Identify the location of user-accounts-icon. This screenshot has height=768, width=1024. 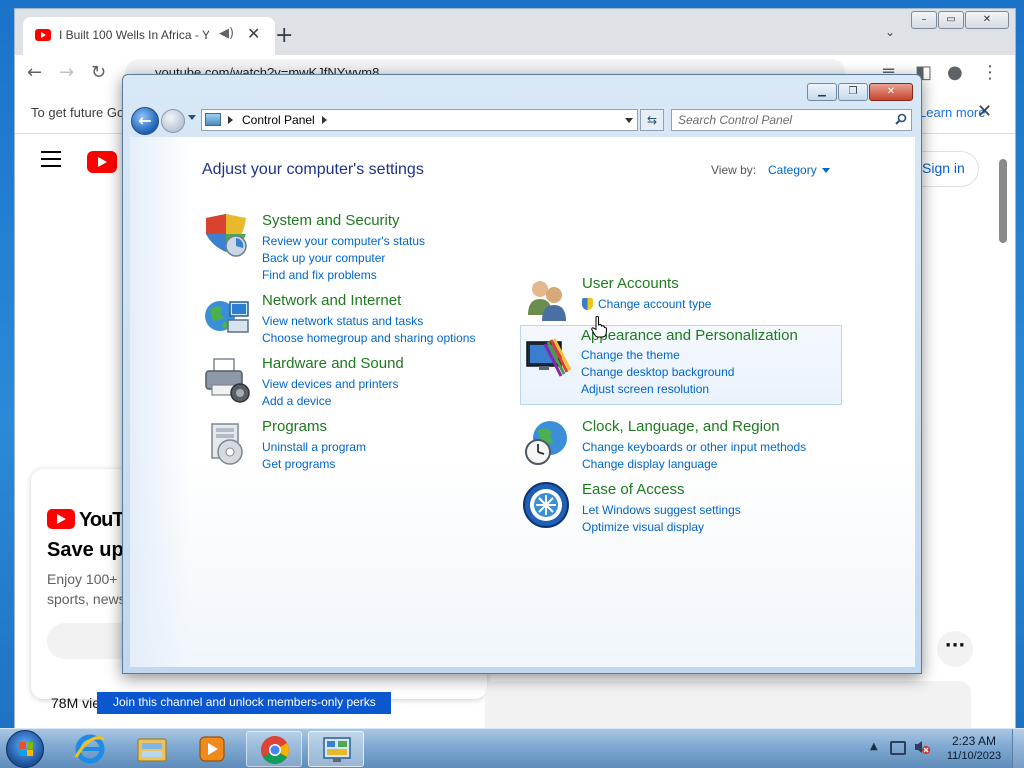
(547, 301).